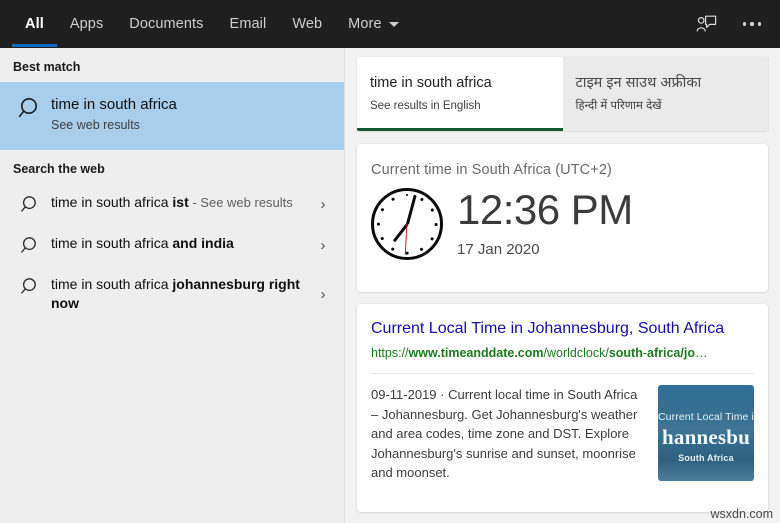 The image size is (780, 523). I want to click on nav-active-underline, so click(34, 45).